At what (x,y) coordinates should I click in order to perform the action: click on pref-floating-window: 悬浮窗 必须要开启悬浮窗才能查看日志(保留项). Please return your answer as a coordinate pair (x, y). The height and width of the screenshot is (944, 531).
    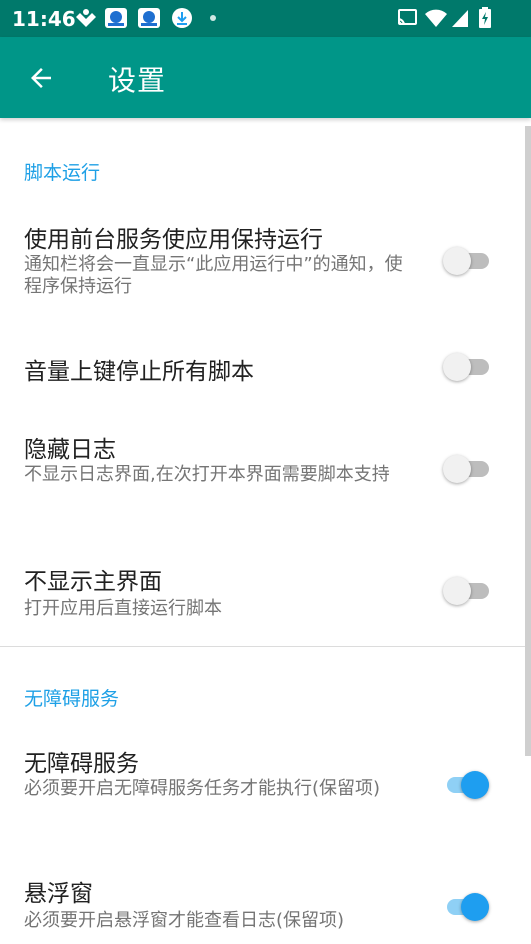
    Looking at the image, I should click on (265, 902).